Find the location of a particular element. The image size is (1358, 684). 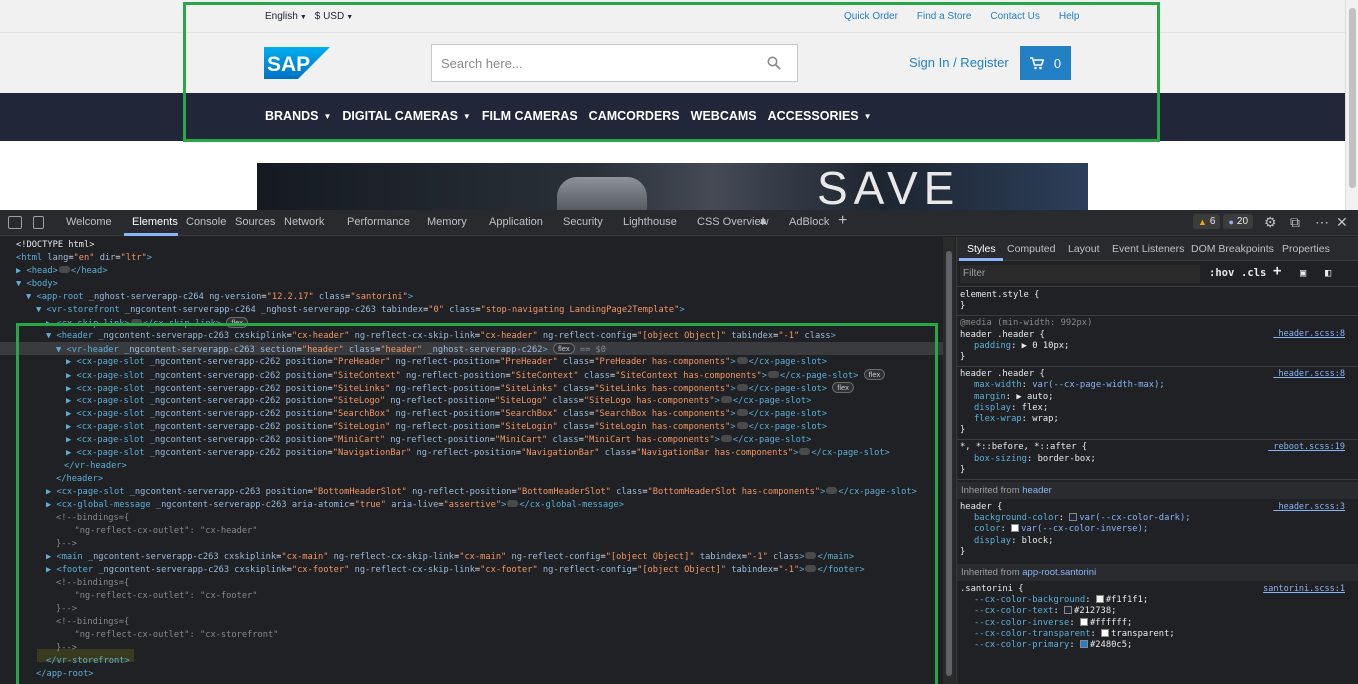

collapsed-ellipsis-icon is located at coordinates (64, 269).